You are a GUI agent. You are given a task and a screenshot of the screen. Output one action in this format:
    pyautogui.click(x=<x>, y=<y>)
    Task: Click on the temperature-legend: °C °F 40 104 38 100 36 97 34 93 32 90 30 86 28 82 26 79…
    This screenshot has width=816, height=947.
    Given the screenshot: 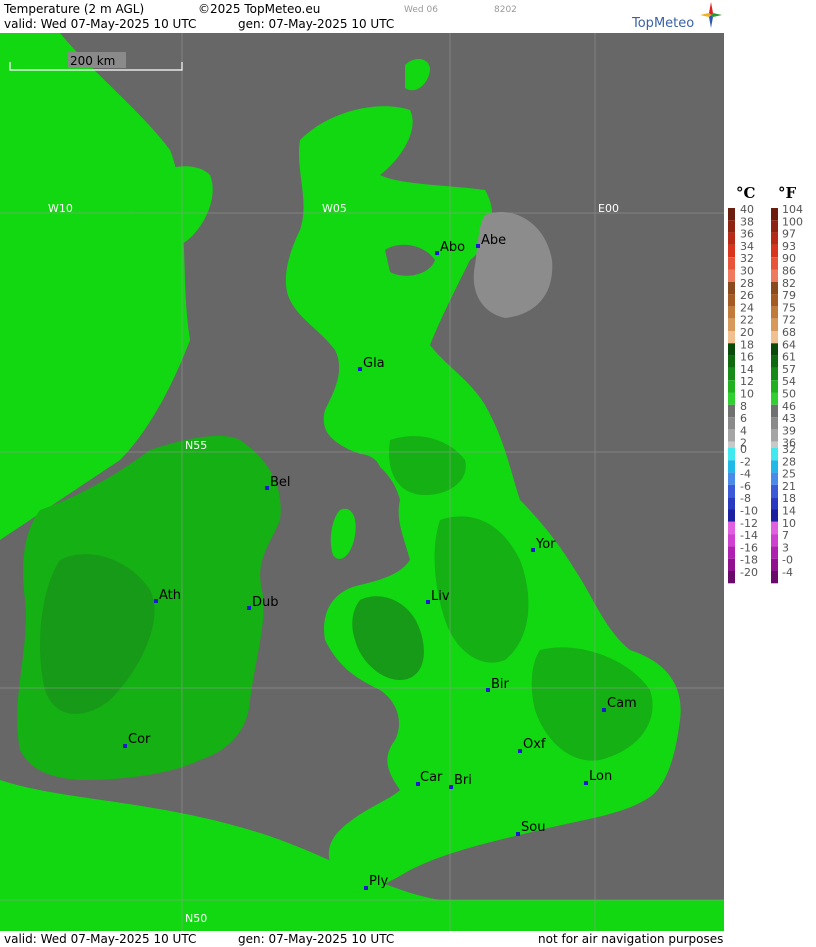 What is the action you would take?
    pyautogui.click(x=770, y=473)
    